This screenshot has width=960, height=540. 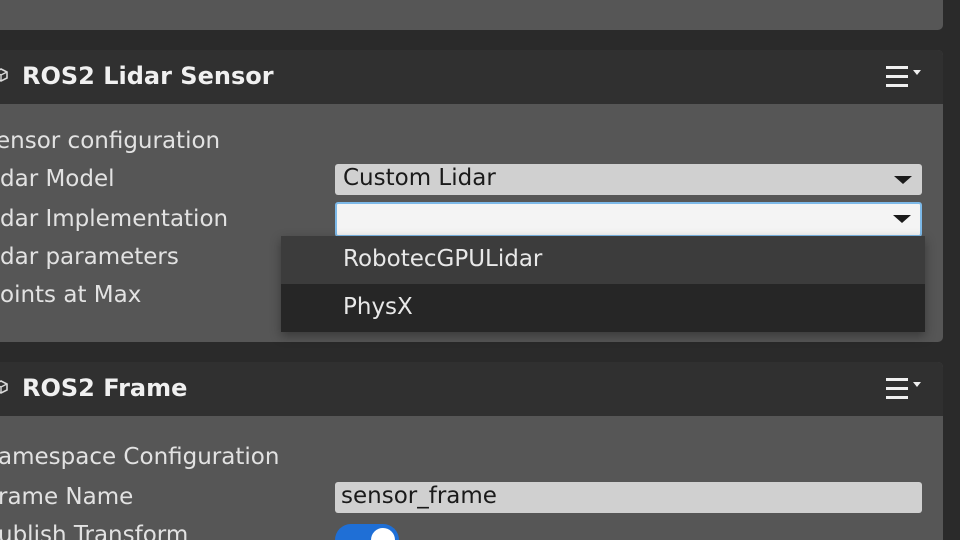 I want to click on component-header: ROS2 Lidar Sensor, so click(x=471, y=77).